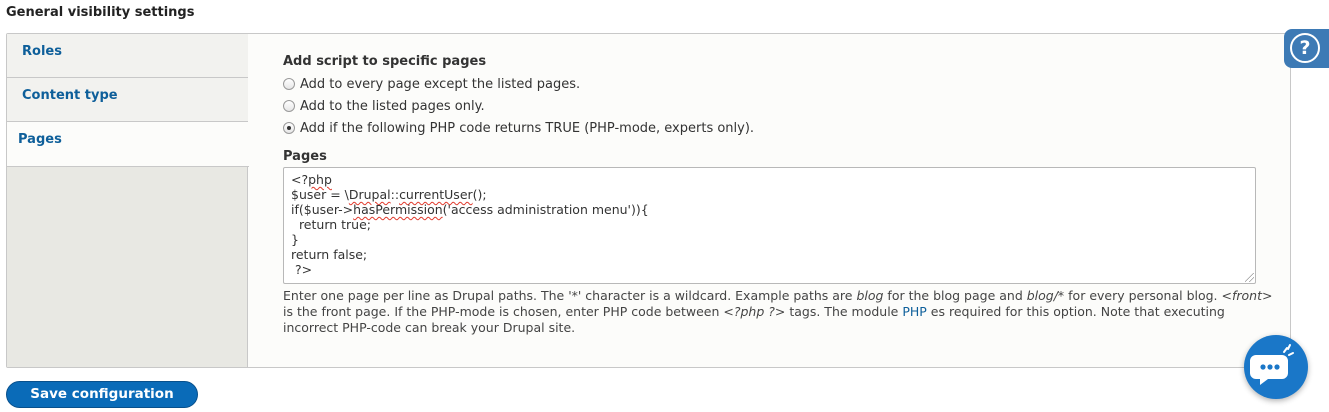 This screenshot has height=412, width=1329. I want to click on code-line: return false;, so click(329, 254).